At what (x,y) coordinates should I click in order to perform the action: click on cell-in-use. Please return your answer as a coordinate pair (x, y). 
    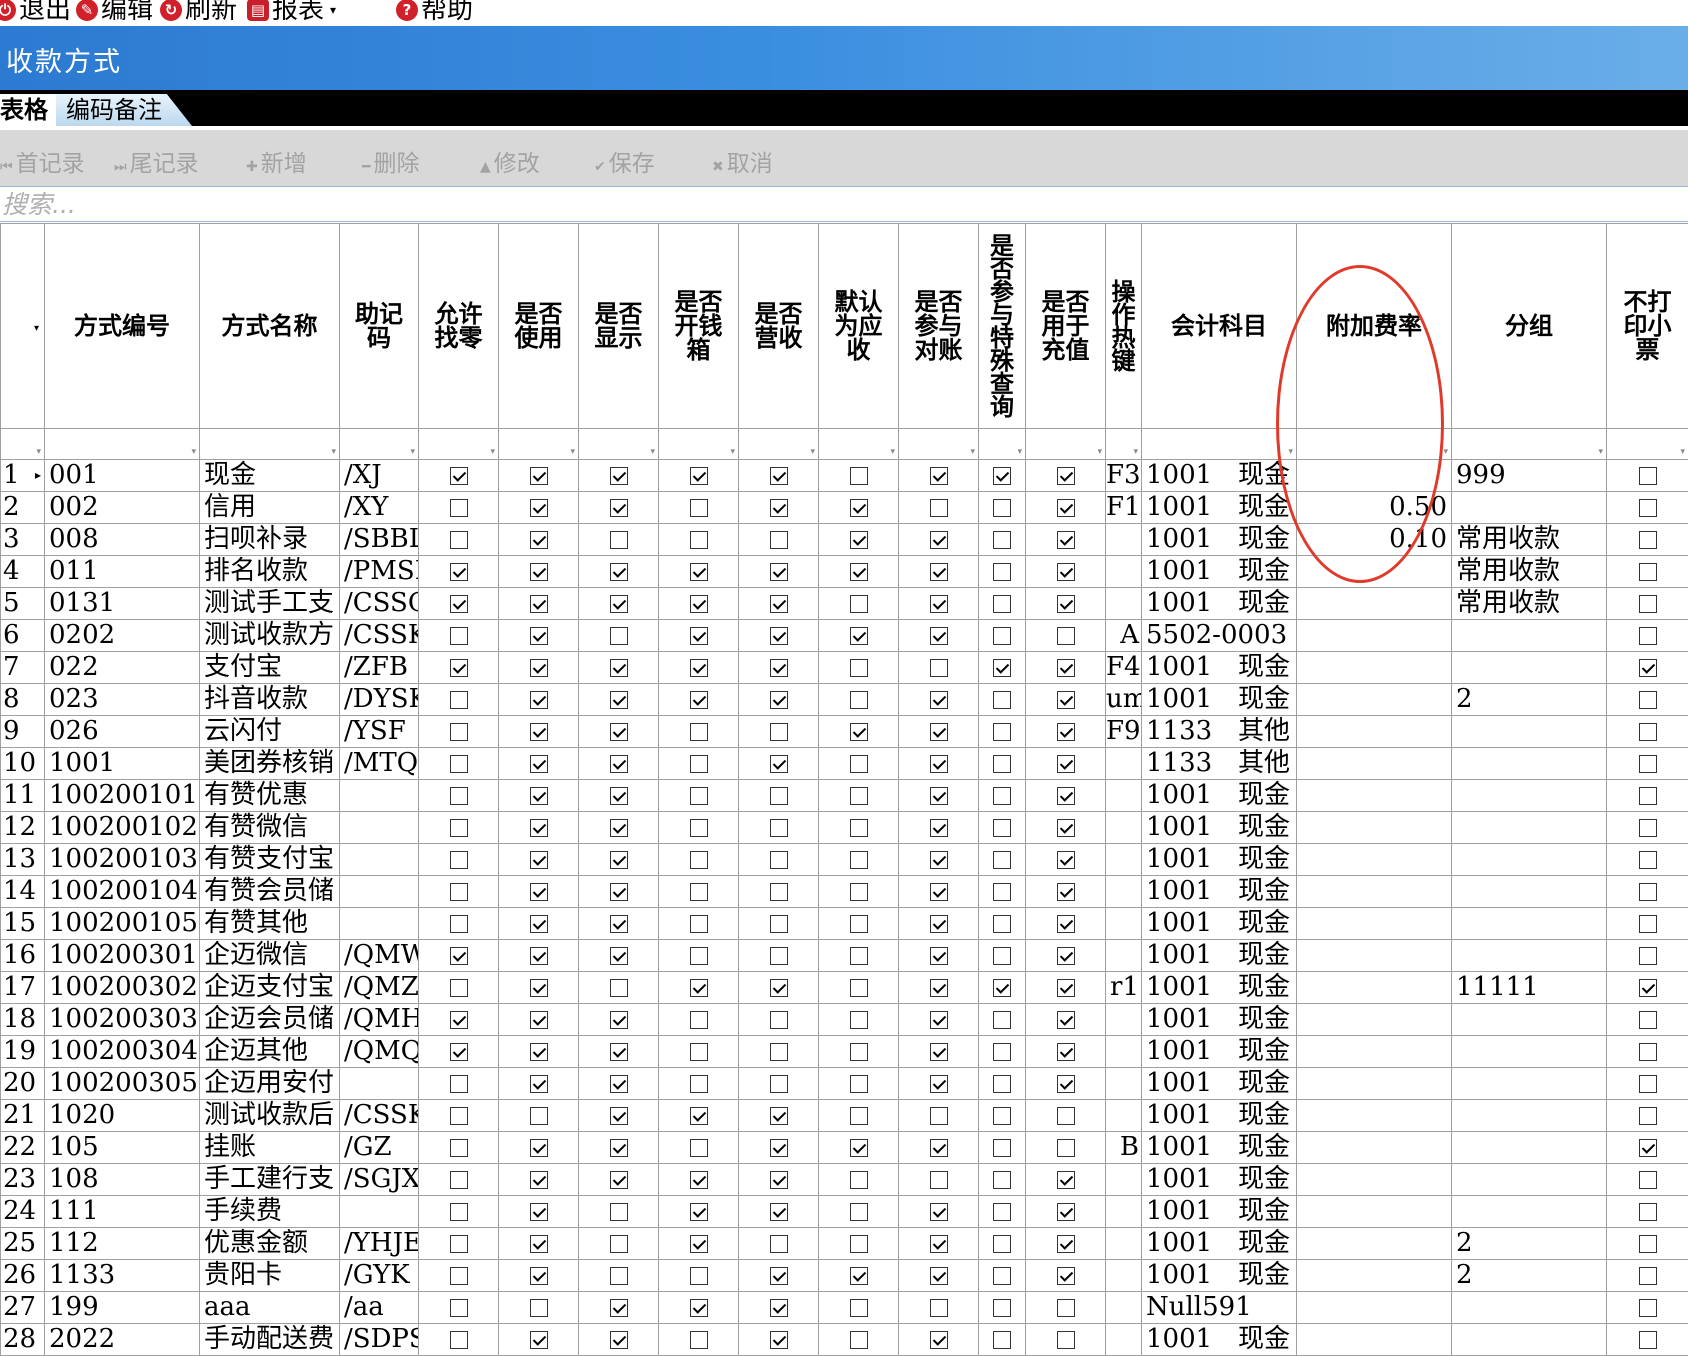
    Looking at the image, I should click on (538, 1019).